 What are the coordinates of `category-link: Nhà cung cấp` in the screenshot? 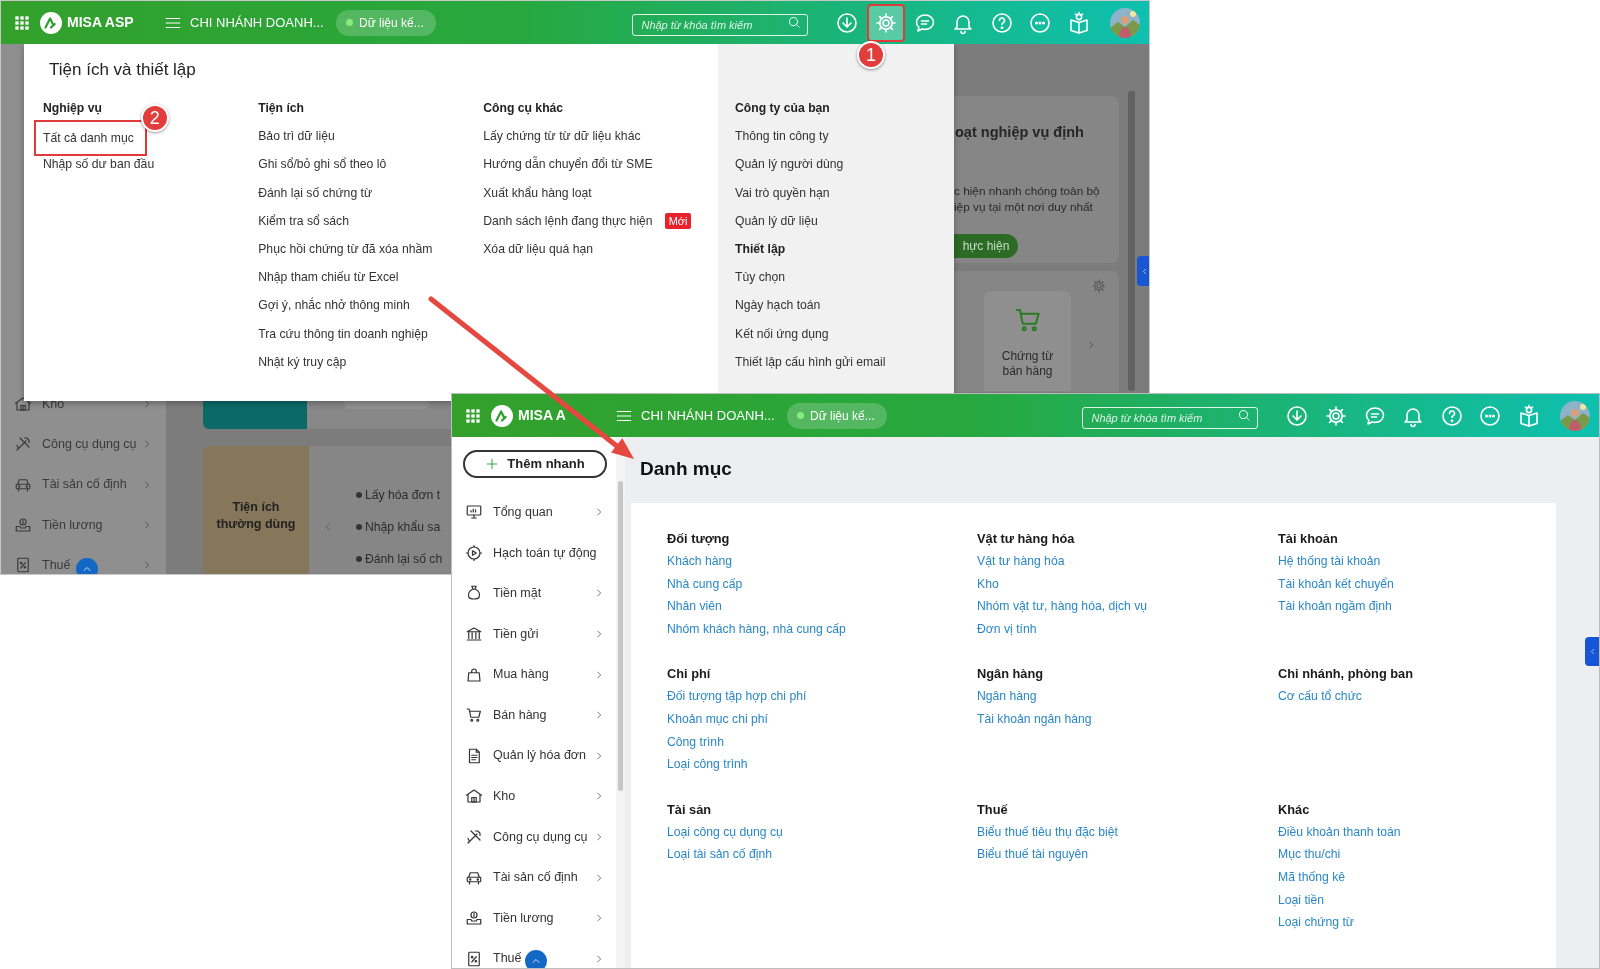 It's located at (705, 584).